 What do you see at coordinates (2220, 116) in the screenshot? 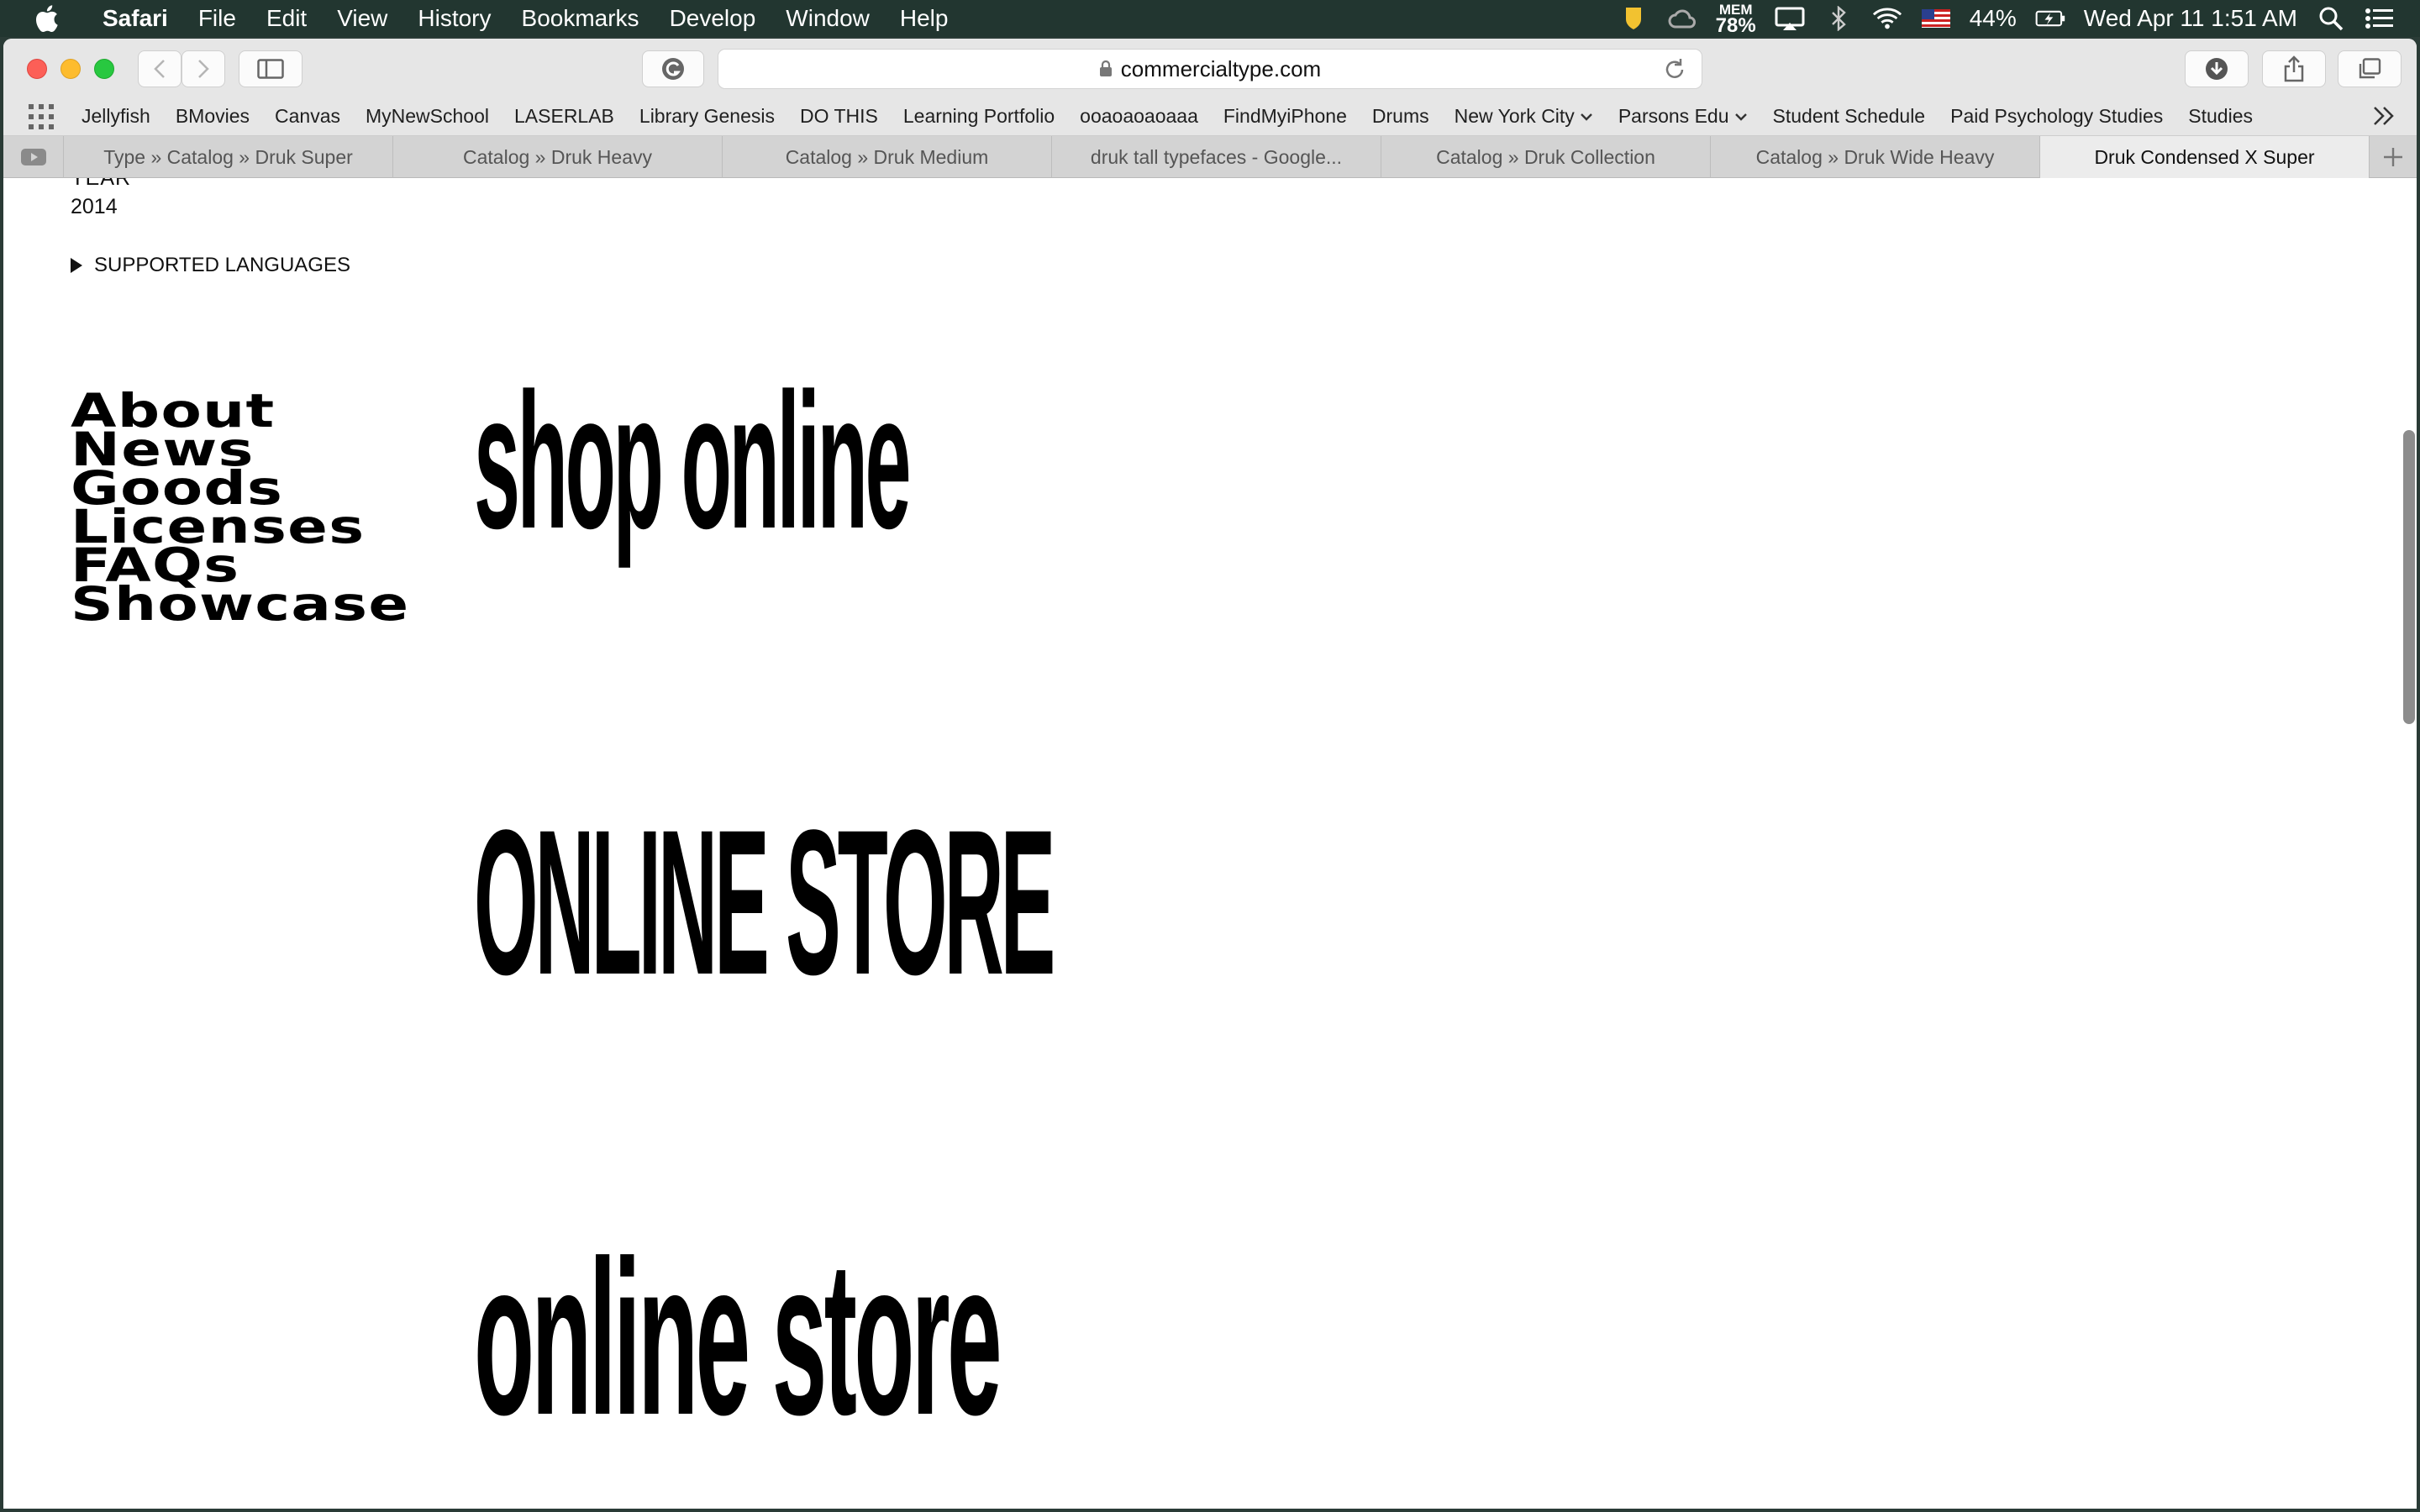
I see `bookmark-item: Studies` at bounding box center [2220, 116].